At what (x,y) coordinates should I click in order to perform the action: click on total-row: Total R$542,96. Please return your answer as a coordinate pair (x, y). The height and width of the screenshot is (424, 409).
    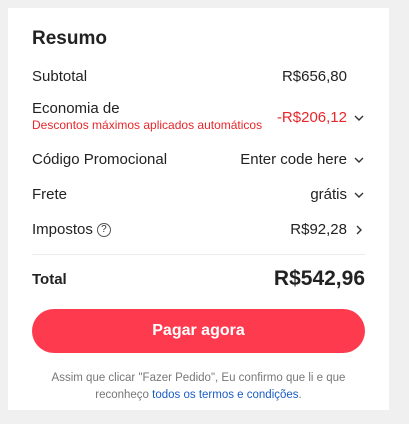
    Looking at the image, I should click on (198, 279).